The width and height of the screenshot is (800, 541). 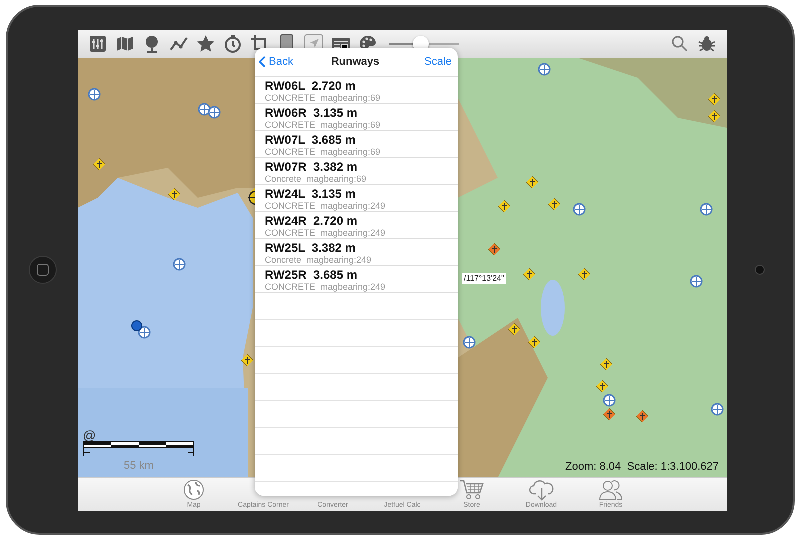 What do you see at coordinates (438, 62) in the screenshot?
I see `scale-button: Scale` at bounding box center [438, 62].